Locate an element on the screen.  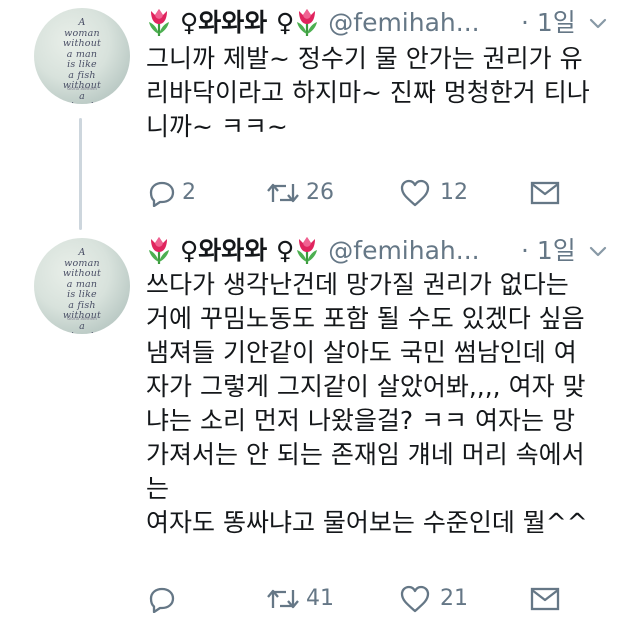
tweet-actions: 2 26 12 is located at coordinates (386, 193).